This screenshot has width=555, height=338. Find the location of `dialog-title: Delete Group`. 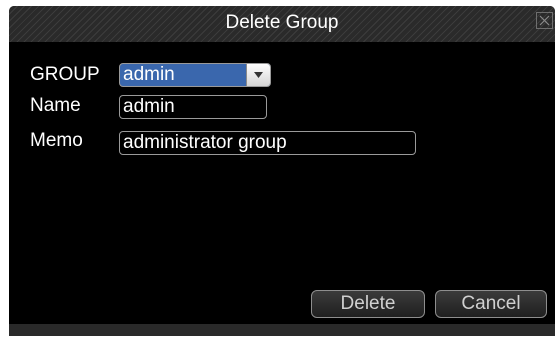

dialog-title: Delete Group is located at coordinates (282, 22).